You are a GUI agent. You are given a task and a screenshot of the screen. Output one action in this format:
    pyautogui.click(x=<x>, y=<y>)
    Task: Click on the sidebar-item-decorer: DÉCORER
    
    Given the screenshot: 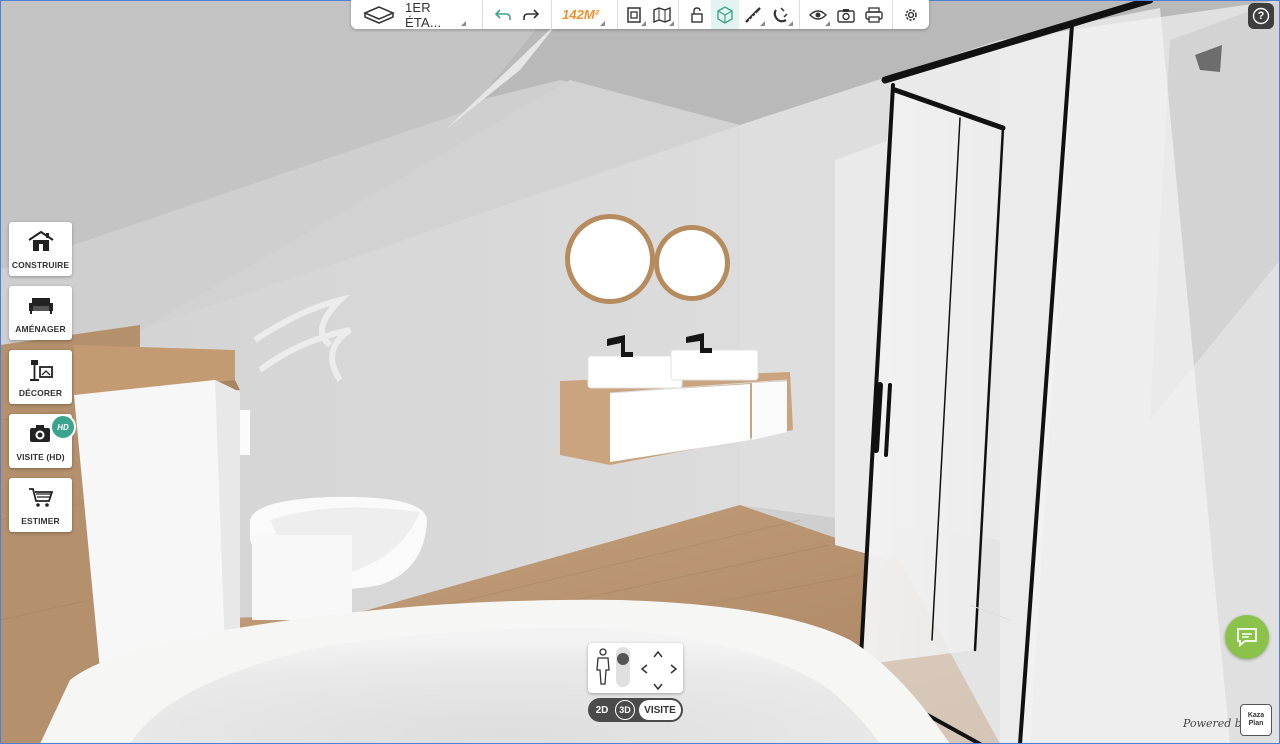 What is the action you would take?
    pyautogui.click(x=40, y=377)
    